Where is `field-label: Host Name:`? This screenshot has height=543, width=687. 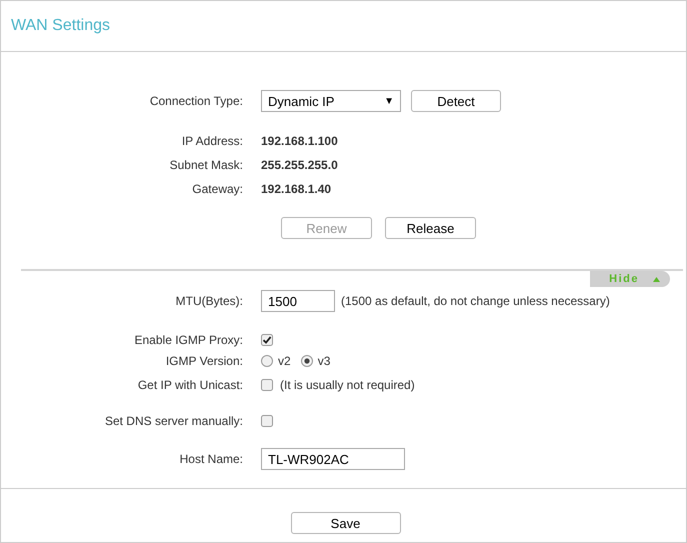 field-label: Host Name: is located at coordinates (211, 459).